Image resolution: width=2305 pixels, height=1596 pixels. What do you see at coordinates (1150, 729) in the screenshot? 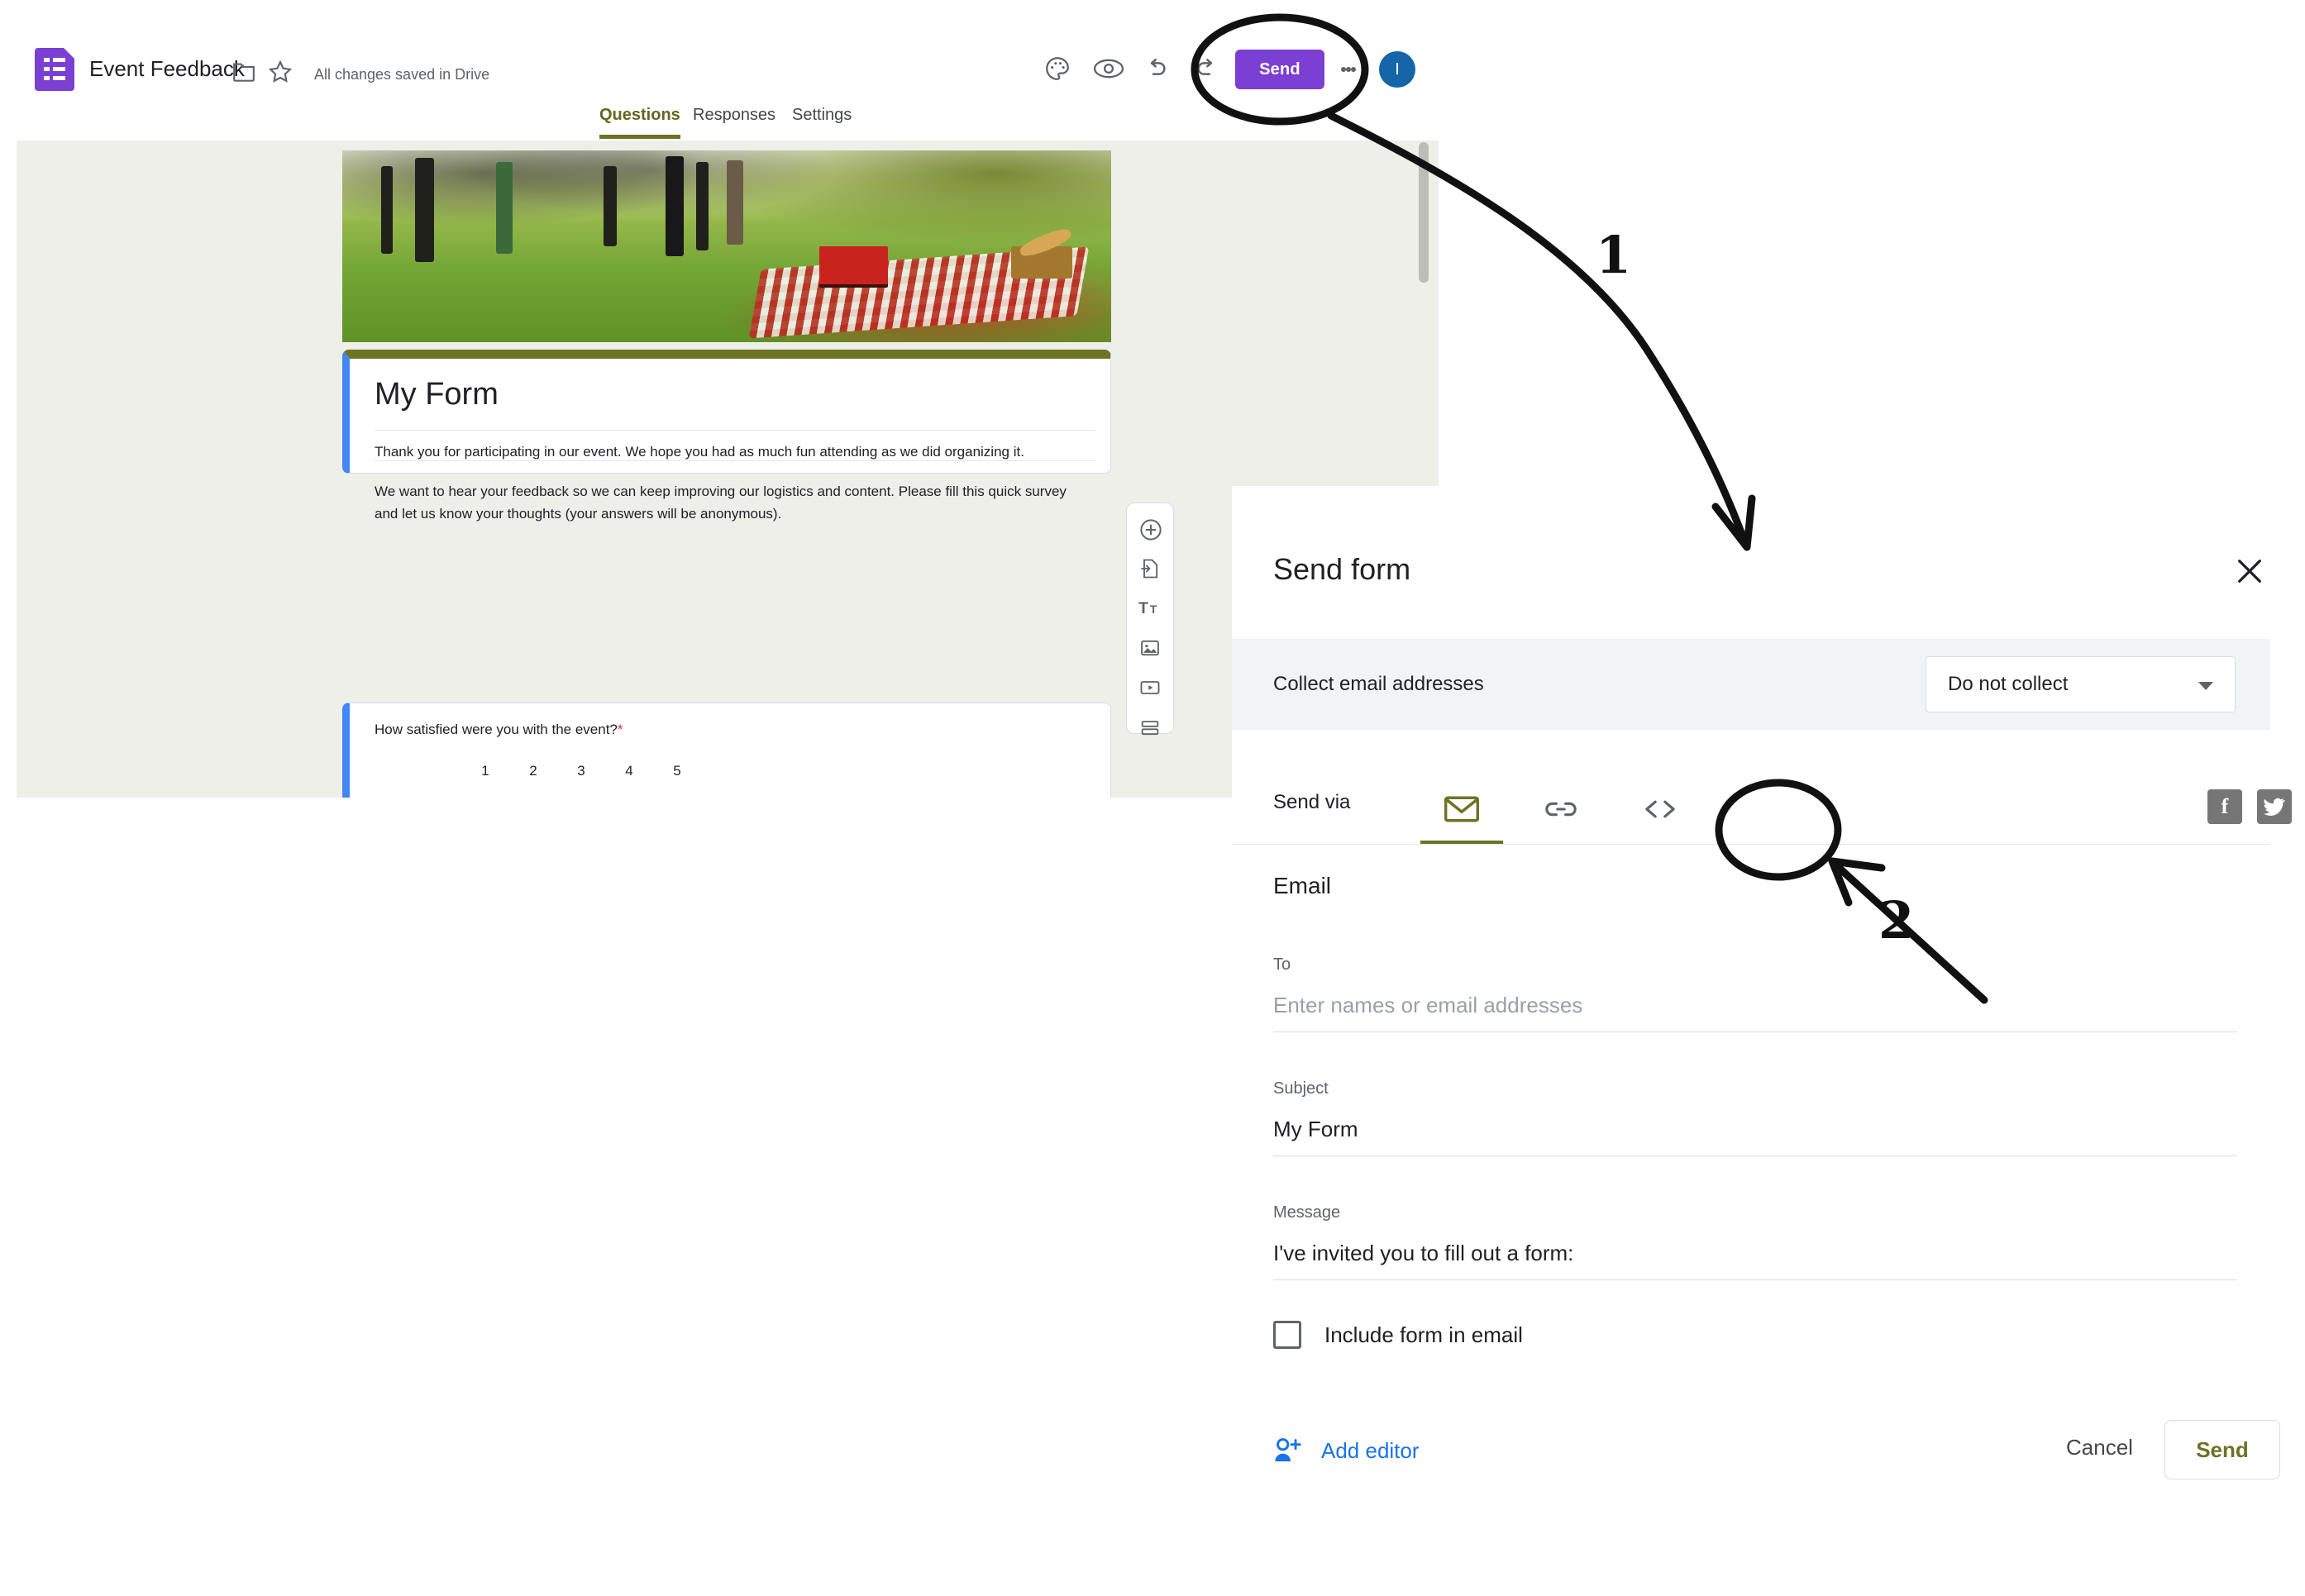
I see `add-section-icon` at bounding box center [1150, 729].